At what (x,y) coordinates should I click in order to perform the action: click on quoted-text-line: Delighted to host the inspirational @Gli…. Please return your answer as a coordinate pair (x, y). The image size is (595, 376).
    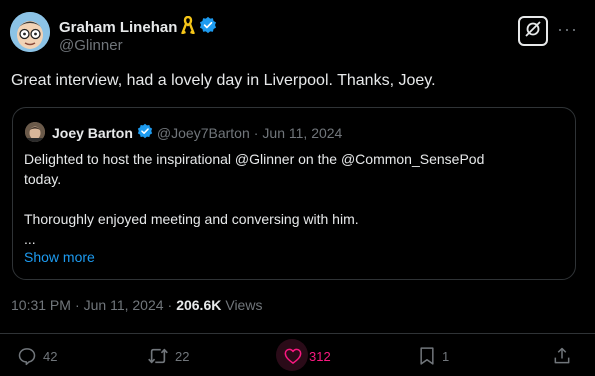
    Looking at the image, I should click on (254, 159).